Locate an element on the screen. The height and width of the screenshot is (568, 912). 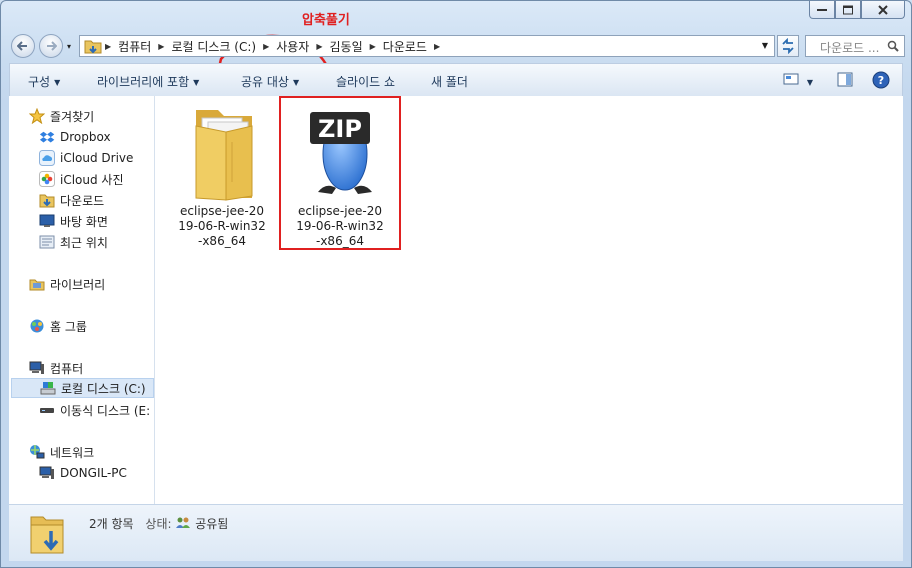
nav-libraries-label: 라이브러리 is located at coordinates (78, 284).